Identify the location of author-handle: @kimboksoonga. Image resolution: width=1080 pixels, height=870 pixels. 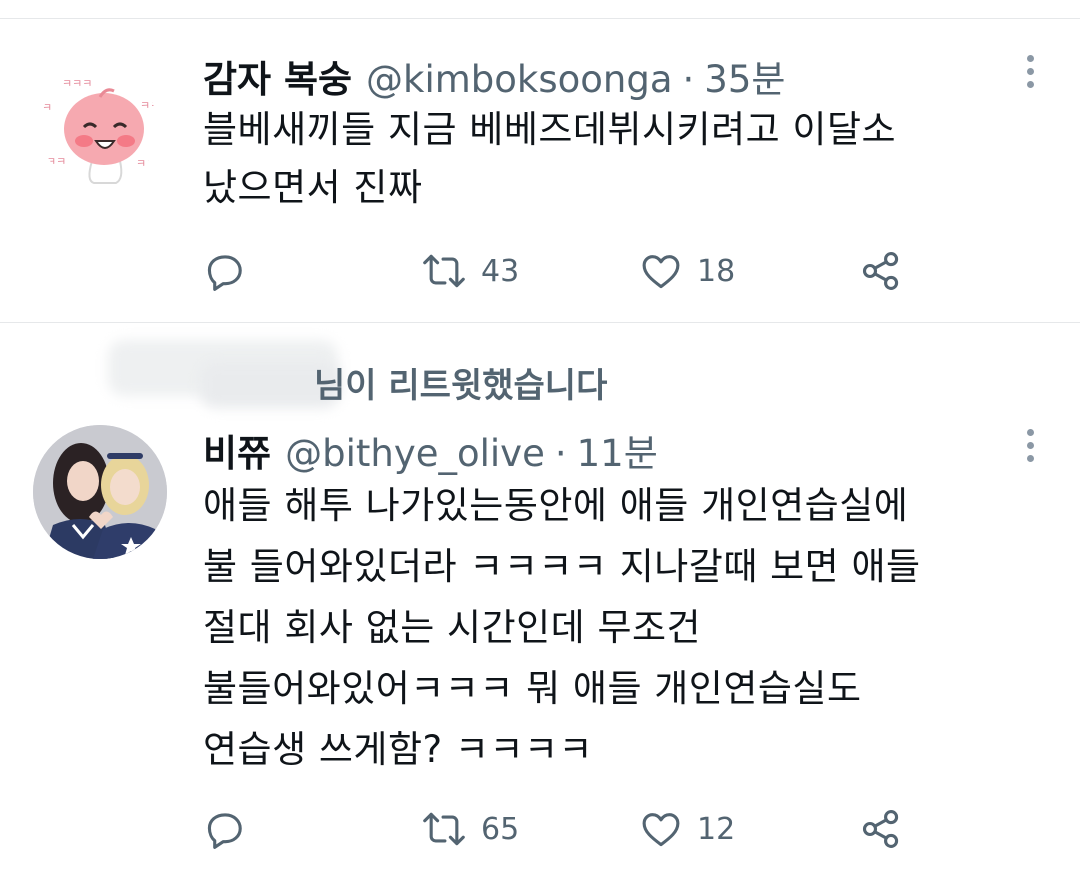
(519, 79).